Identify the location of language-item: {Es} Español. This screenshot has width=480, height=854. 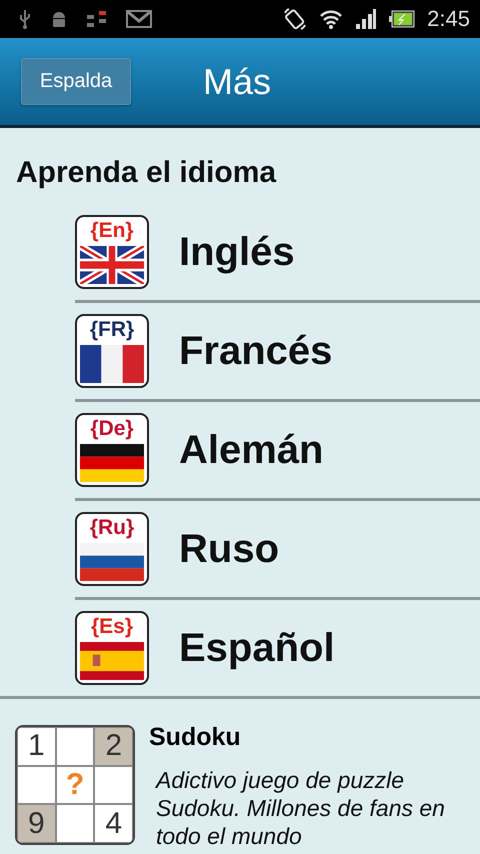
(277, 648).